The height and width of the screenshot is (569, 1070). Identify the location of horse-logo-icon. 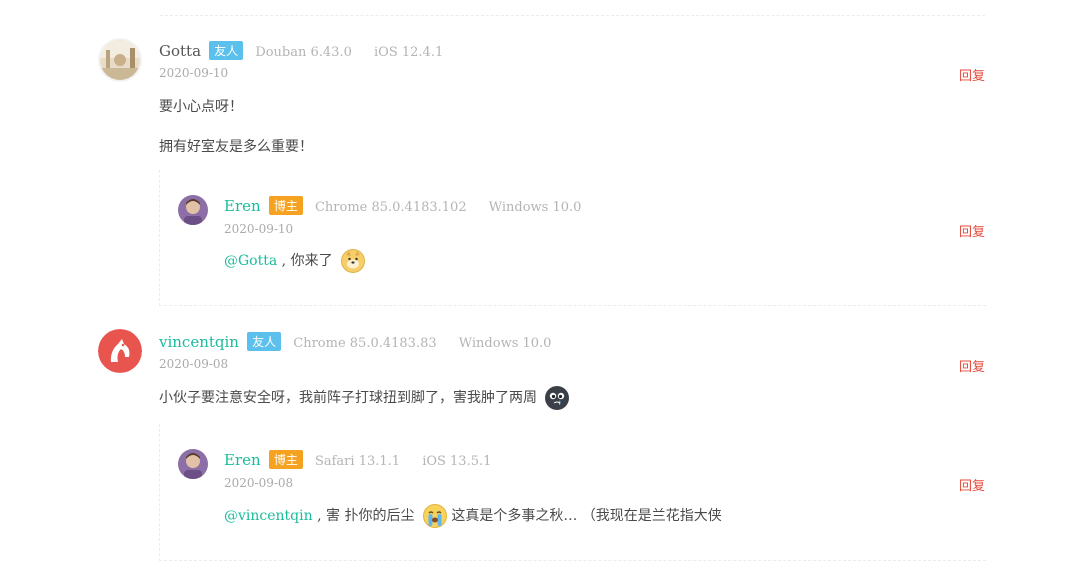
(120, 351).